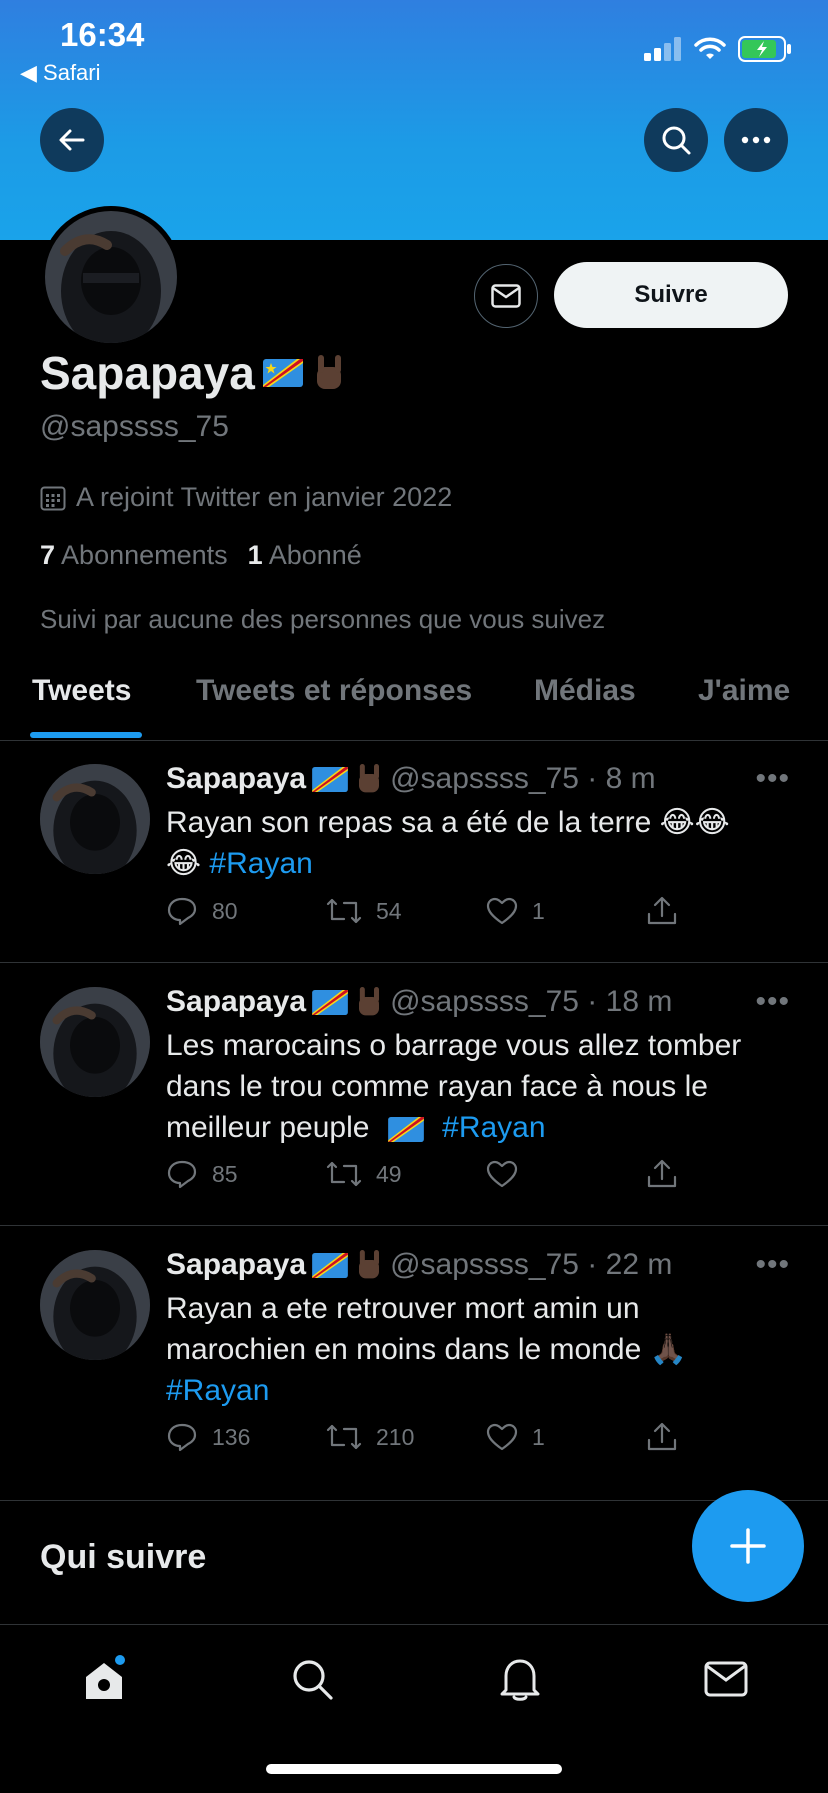 The width and height of the screenshot is (828, 1793). Describe the element at coordinates (756, 140) in the screenshot. I see `more-options-button` at that location.